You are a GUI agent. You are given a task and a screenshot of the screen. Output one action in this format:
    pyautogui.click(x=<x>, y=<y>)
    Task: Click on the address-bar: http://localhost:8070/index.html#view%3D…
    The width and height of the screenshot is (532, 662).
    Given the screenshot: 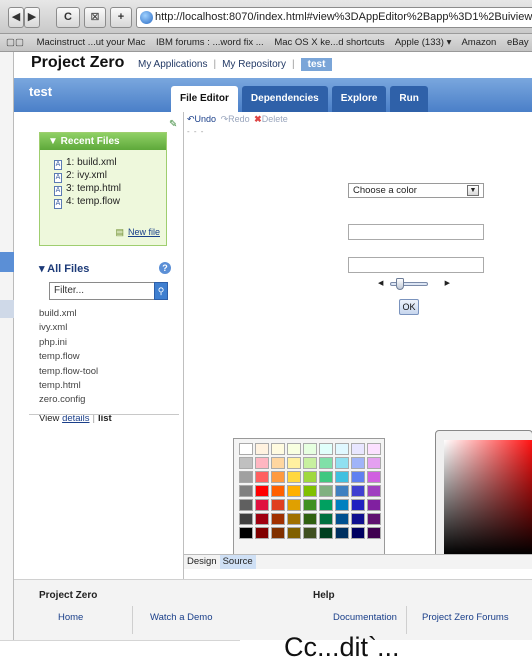 What is the action you would take?
    pyautogui.click(x=334, y=17)
    